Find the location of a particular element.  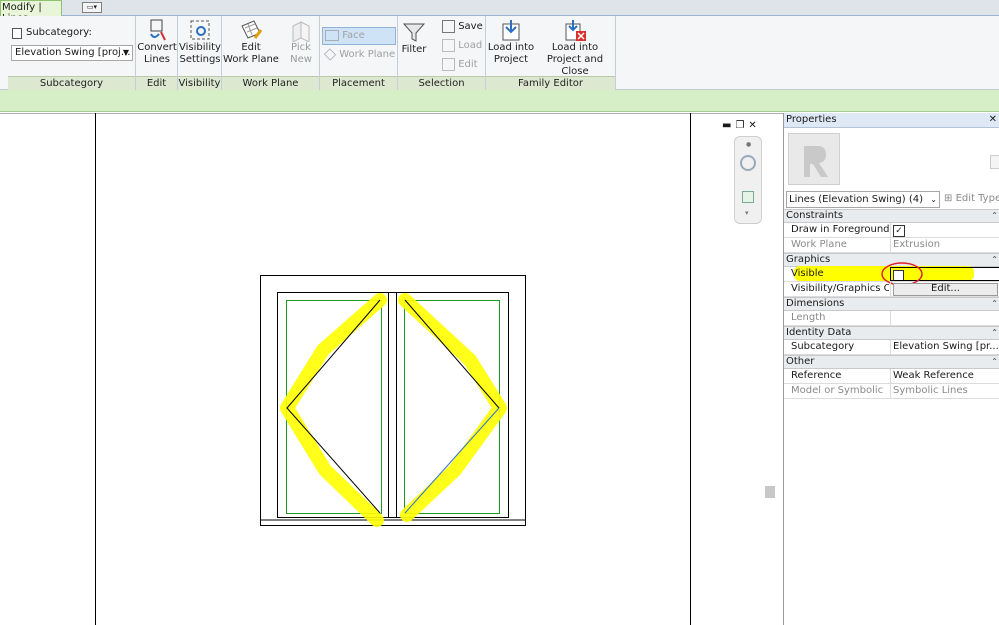

chevron-down-icon: ▾ is located at coordinates (747, 213).